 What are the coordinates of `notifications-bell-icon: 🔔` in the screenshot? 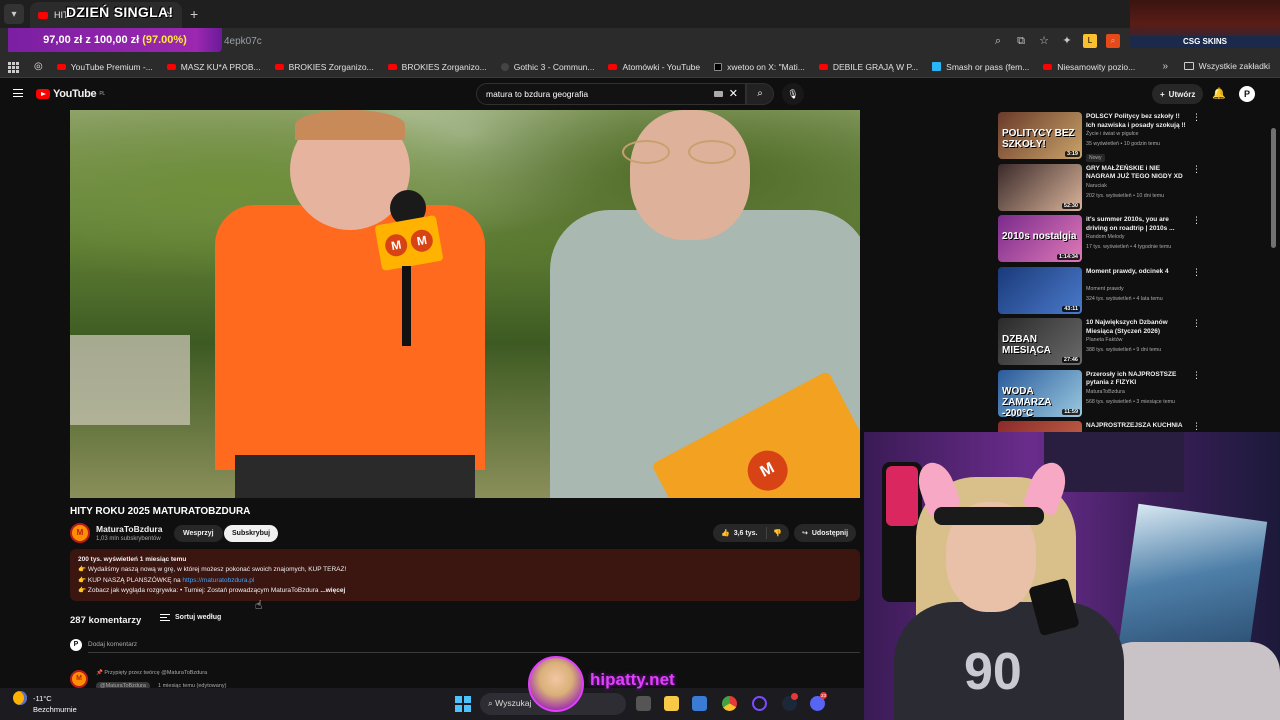 It's located at (1219, 93).